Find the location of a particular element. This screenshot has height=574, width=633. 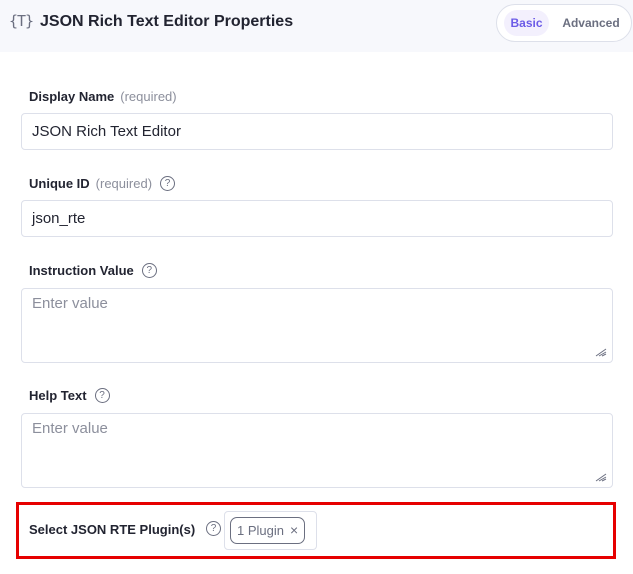

panel-title: JSON Rich Text Editor Properties is located at coordinates (167, 21).